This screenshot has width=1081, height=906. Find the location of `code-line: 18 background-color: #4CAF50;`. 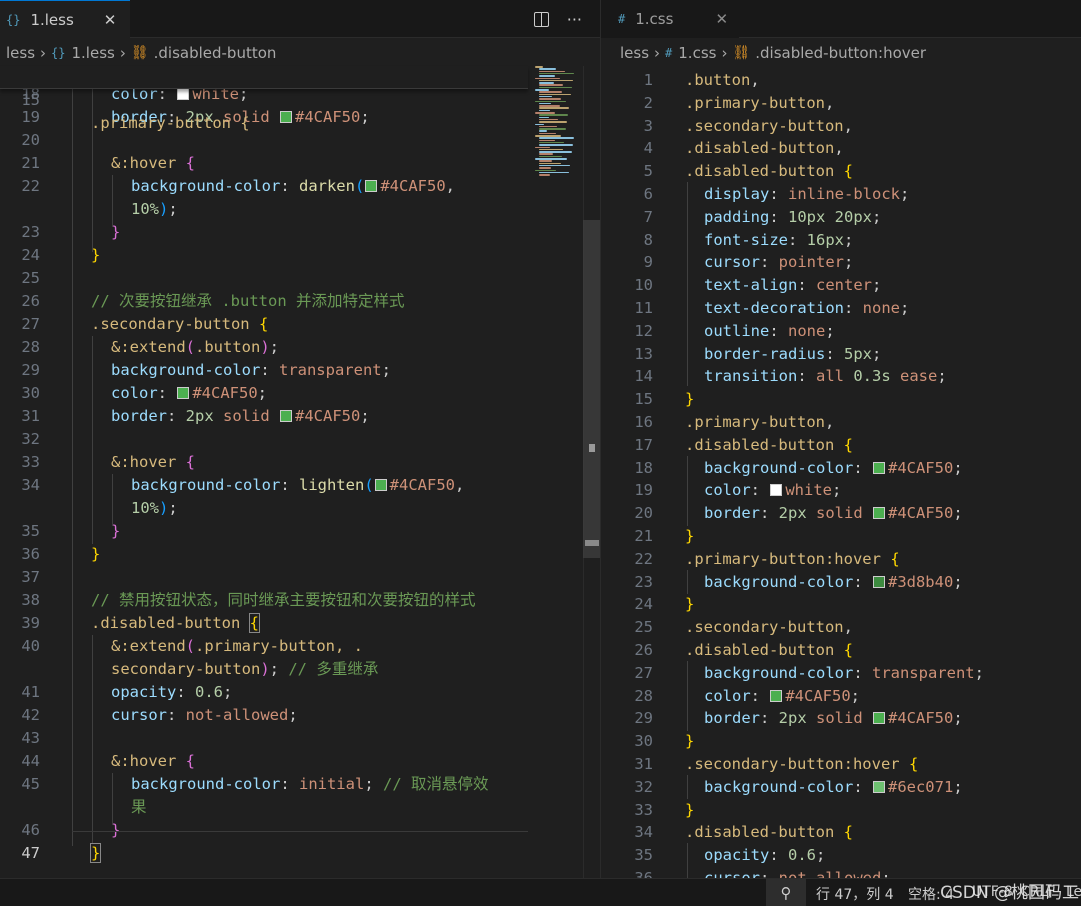

code-line: 18 background-color: #4CAF50; is located at coordinates (841, 468).